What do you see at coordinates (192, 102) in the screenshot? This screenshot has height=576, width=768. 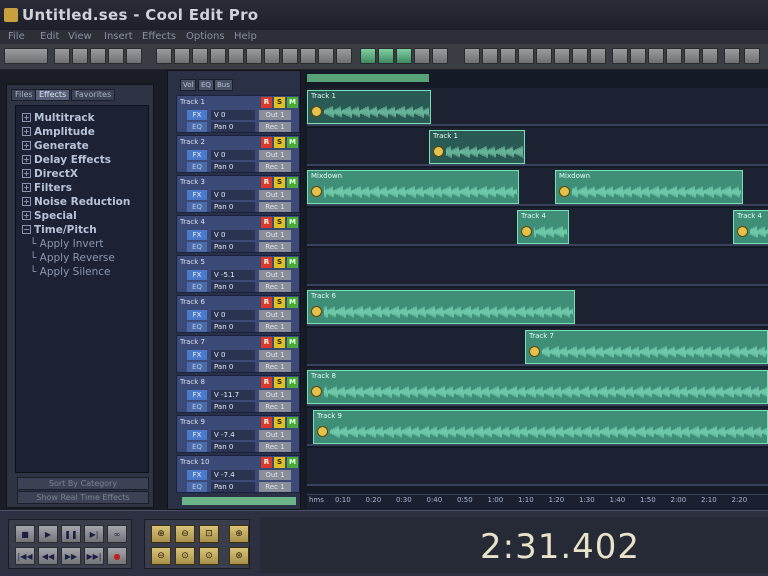 I see `track-name: Track 1` at bounding box center [192, 102].